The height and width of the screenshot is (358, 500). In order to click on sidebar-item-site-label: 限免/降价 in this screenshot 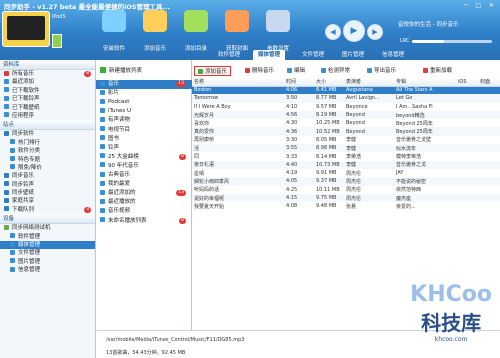, I will do `click(30, 167)`.